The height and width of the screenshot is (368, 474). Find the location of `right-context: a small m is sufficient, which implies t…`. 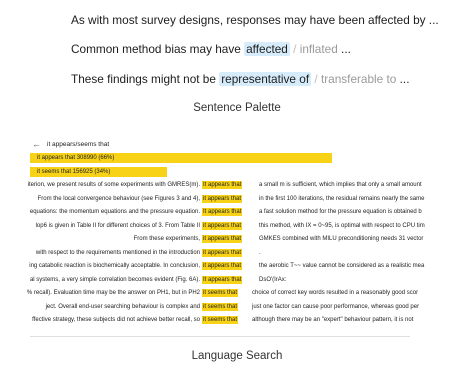

right-context: a small m is sufficient, which implies t… is located at coordinates (340, 185).